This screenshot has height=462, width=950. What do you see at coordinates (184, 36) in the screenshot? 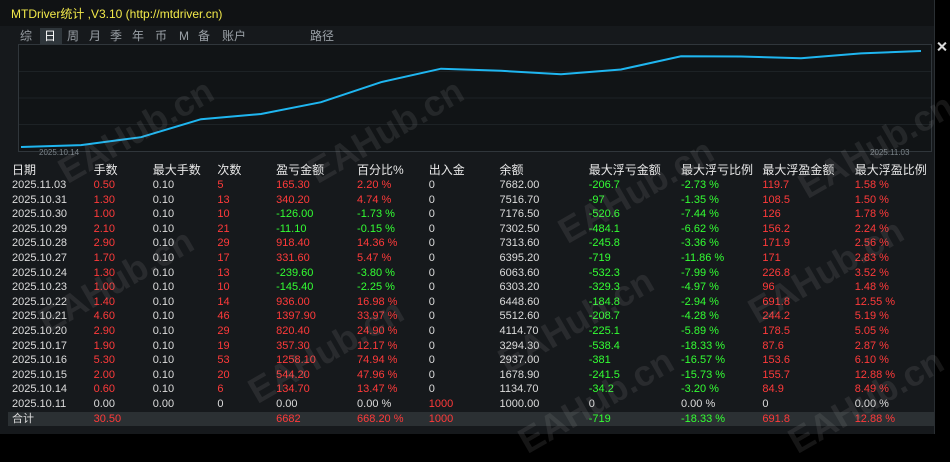
I see `tab-m: M` at bounding box center [184, 36].